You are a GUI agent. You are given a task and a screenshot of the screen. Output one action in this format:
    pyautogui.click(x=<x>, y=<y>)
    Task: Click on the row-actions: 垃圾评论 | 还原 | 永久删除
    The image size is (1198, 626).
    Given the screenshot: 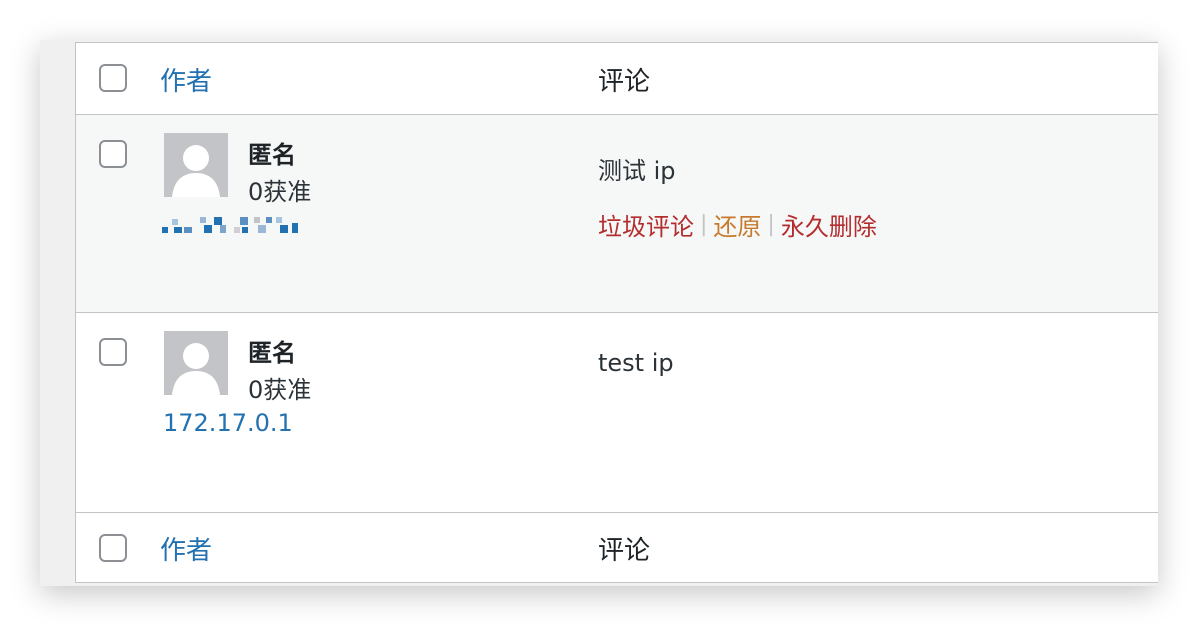 What is the action you would take?
    pyautogui.click(x=737, y=224)
    